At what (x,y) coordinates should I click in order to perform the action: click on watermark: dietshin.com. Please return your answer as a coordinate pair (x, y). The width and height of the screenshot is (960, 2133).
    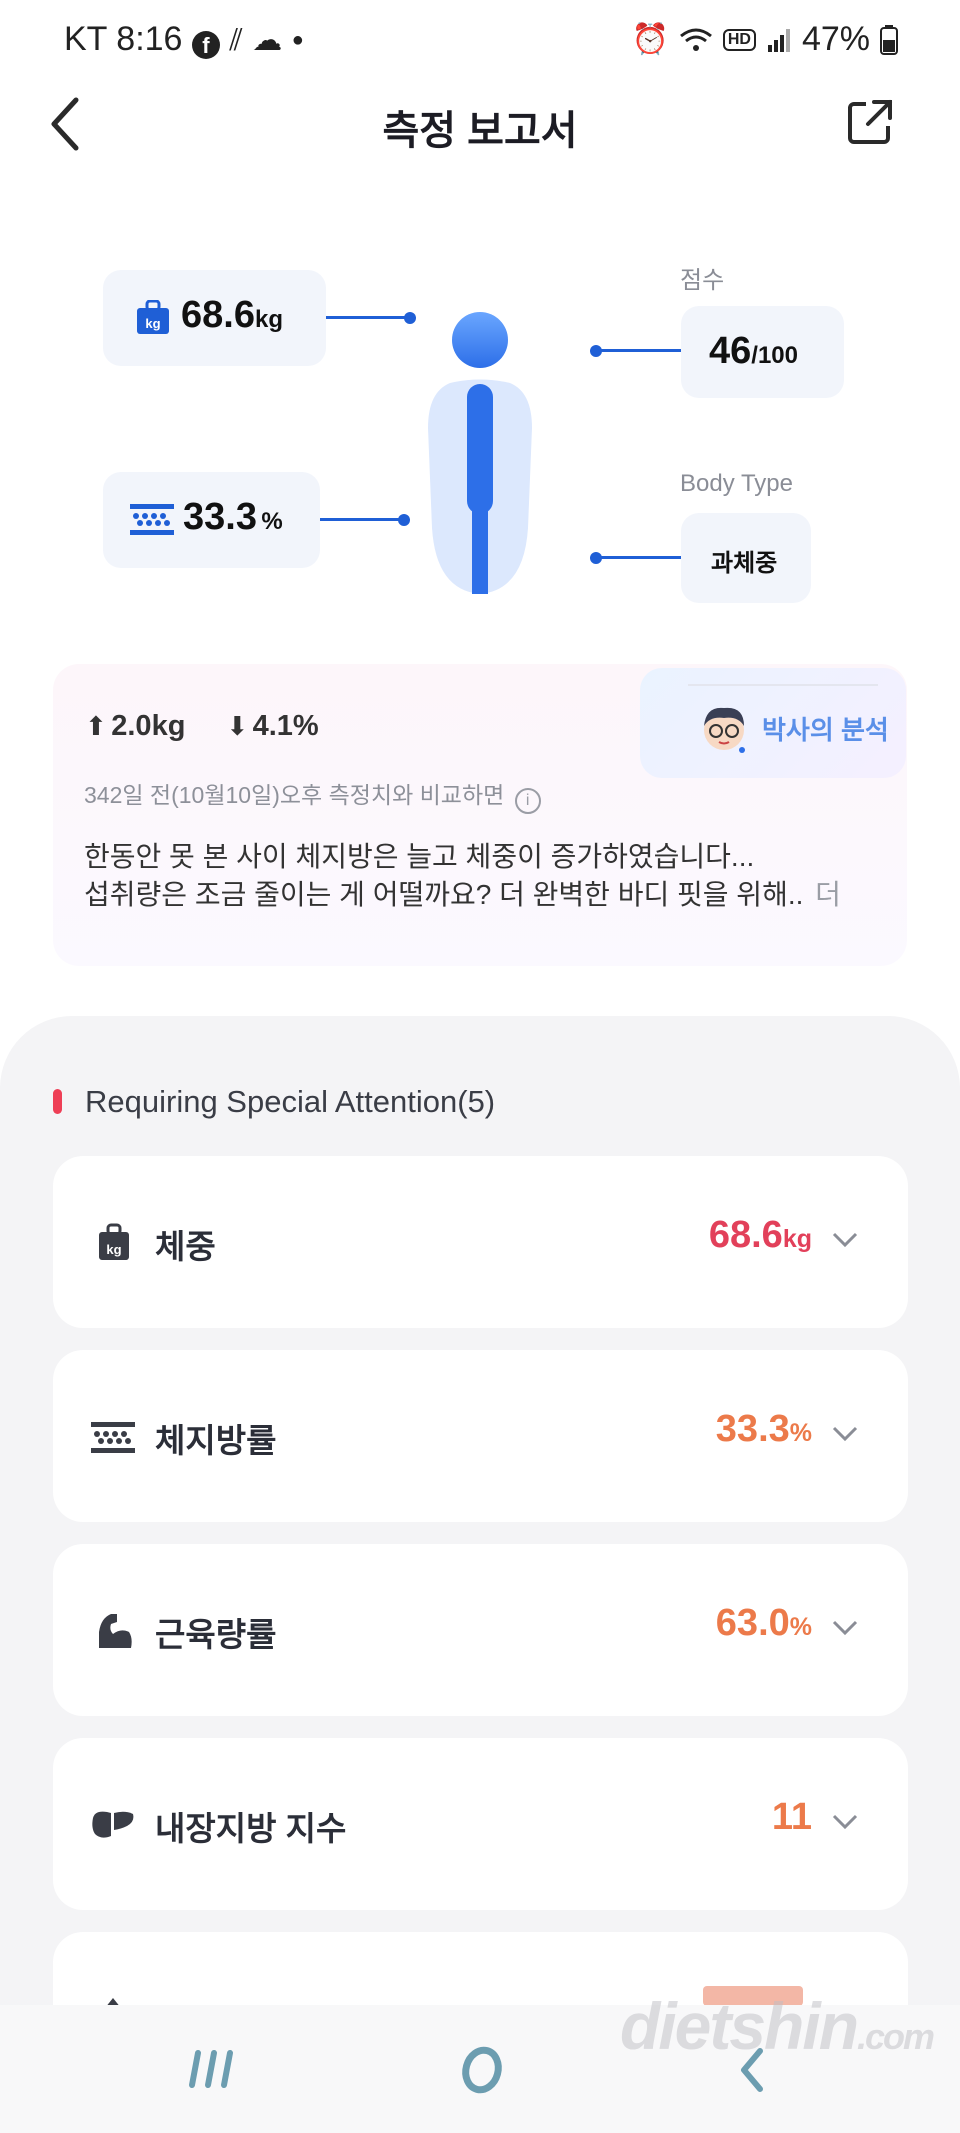
    Looking at the image, I should click on (777, 2026).